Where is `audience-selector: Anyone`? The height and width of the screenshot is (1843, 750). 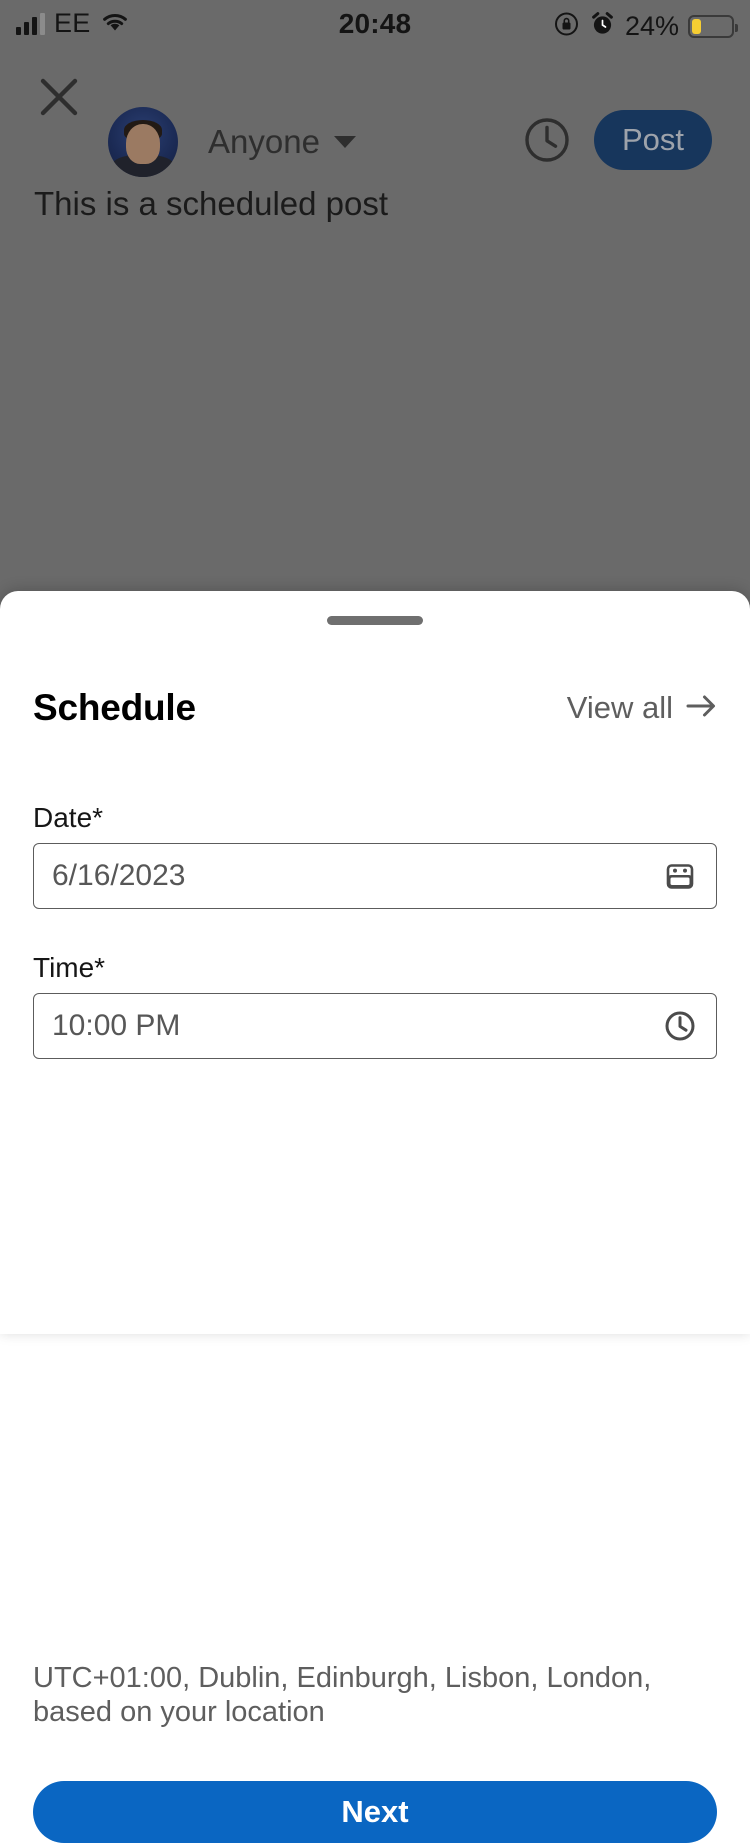 audience-selector: Anyone is located at coordinates (282, 142).